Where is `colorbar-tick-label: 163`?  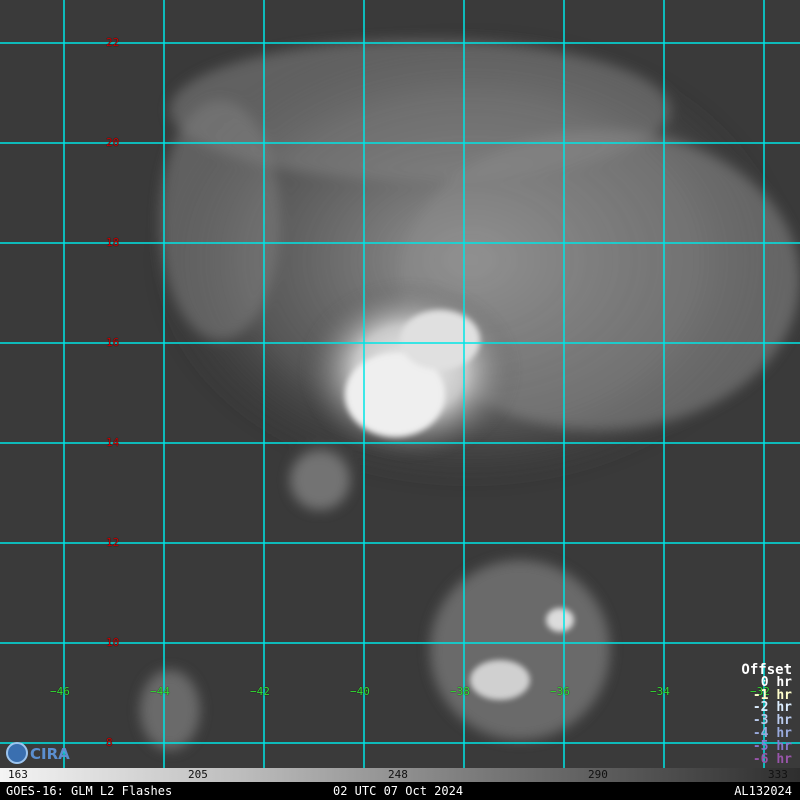
colorbar-tick-label: 163 is located at coordinates (18, 774).